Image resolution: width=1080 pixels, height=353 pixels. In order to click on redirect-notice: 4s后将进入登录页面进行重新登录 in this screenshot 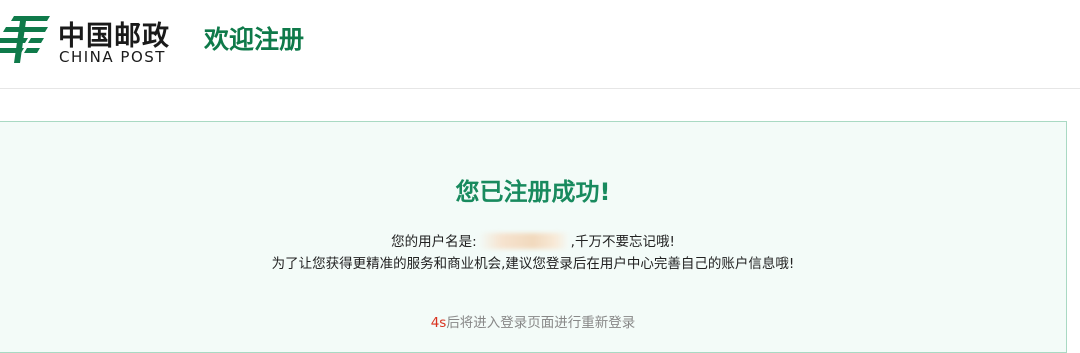, I will do `click(533, 321)`.